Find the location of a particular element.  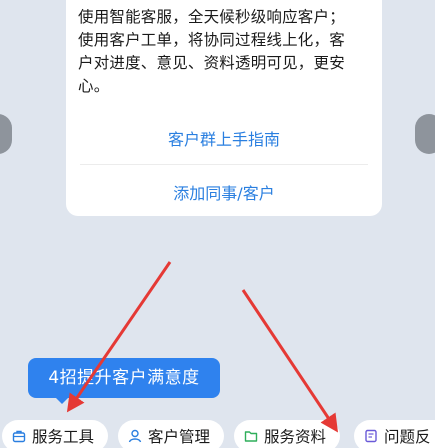

annotation-arrow-right is located at coordinates (289, 361).